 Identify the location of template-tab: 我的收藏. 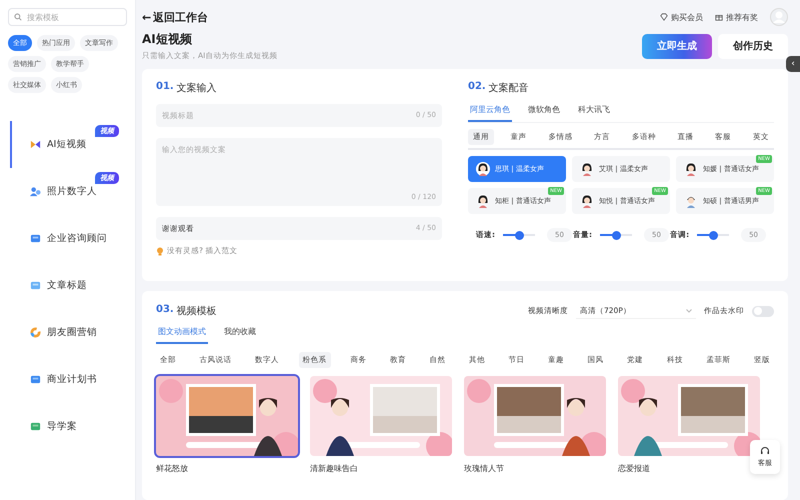
(240, 333).